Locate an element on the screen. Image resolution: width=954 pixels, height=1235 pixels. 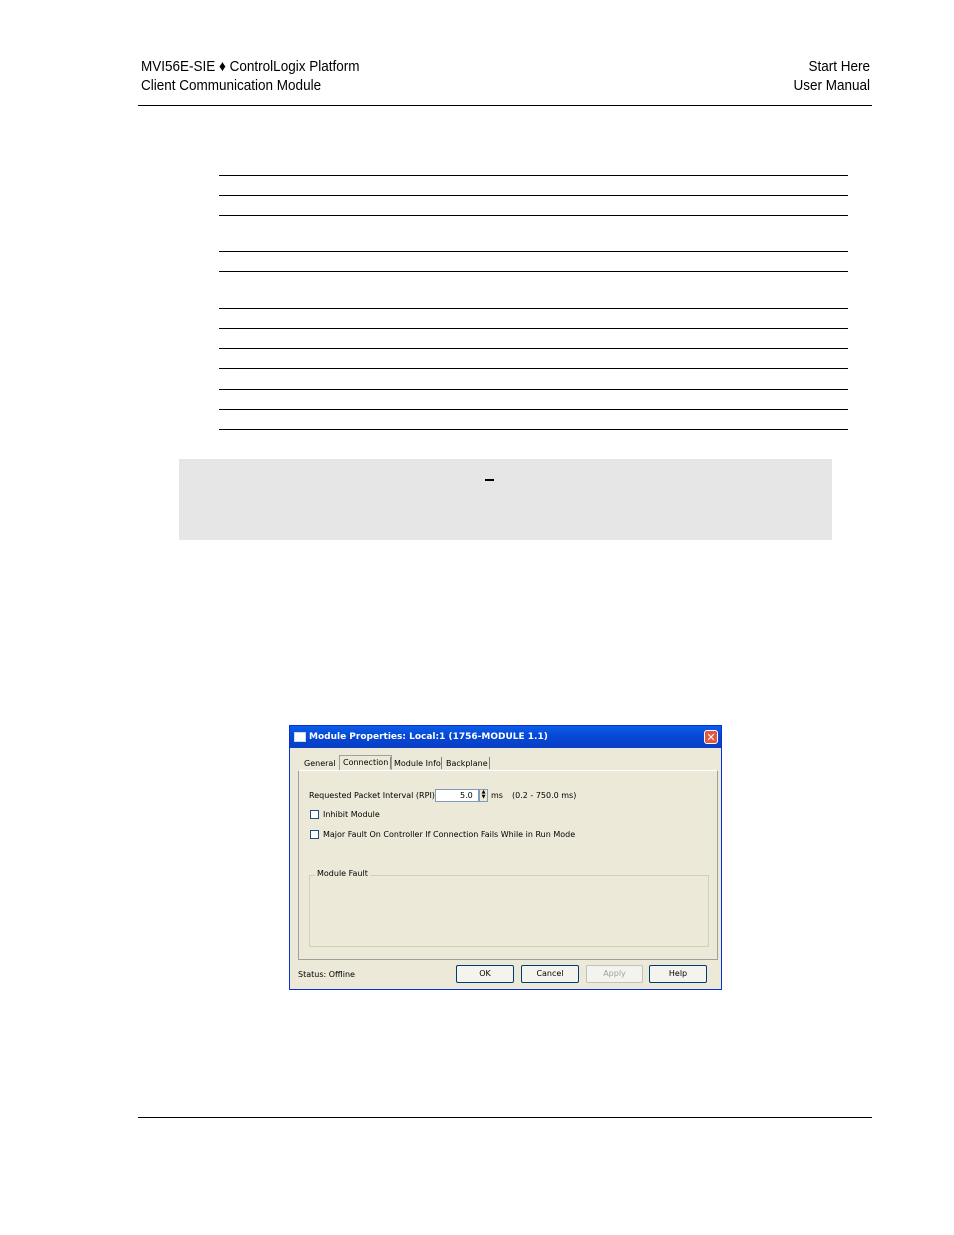
header-doc-type: User Manual is located at coordinates (831, 85).